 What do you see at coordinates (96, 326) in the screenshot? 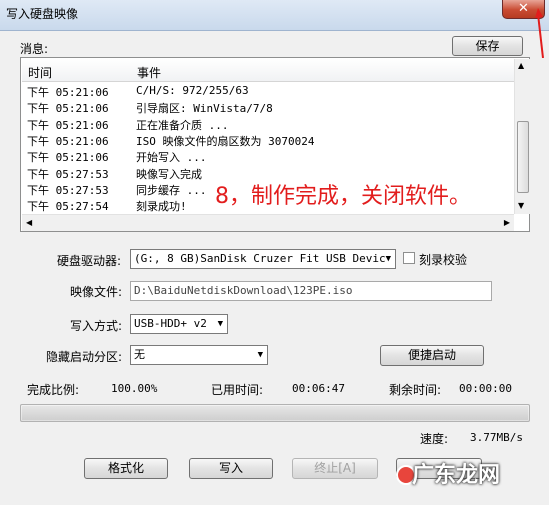
I see `method-label: 写入方式:` at bounding box center [96, 326].